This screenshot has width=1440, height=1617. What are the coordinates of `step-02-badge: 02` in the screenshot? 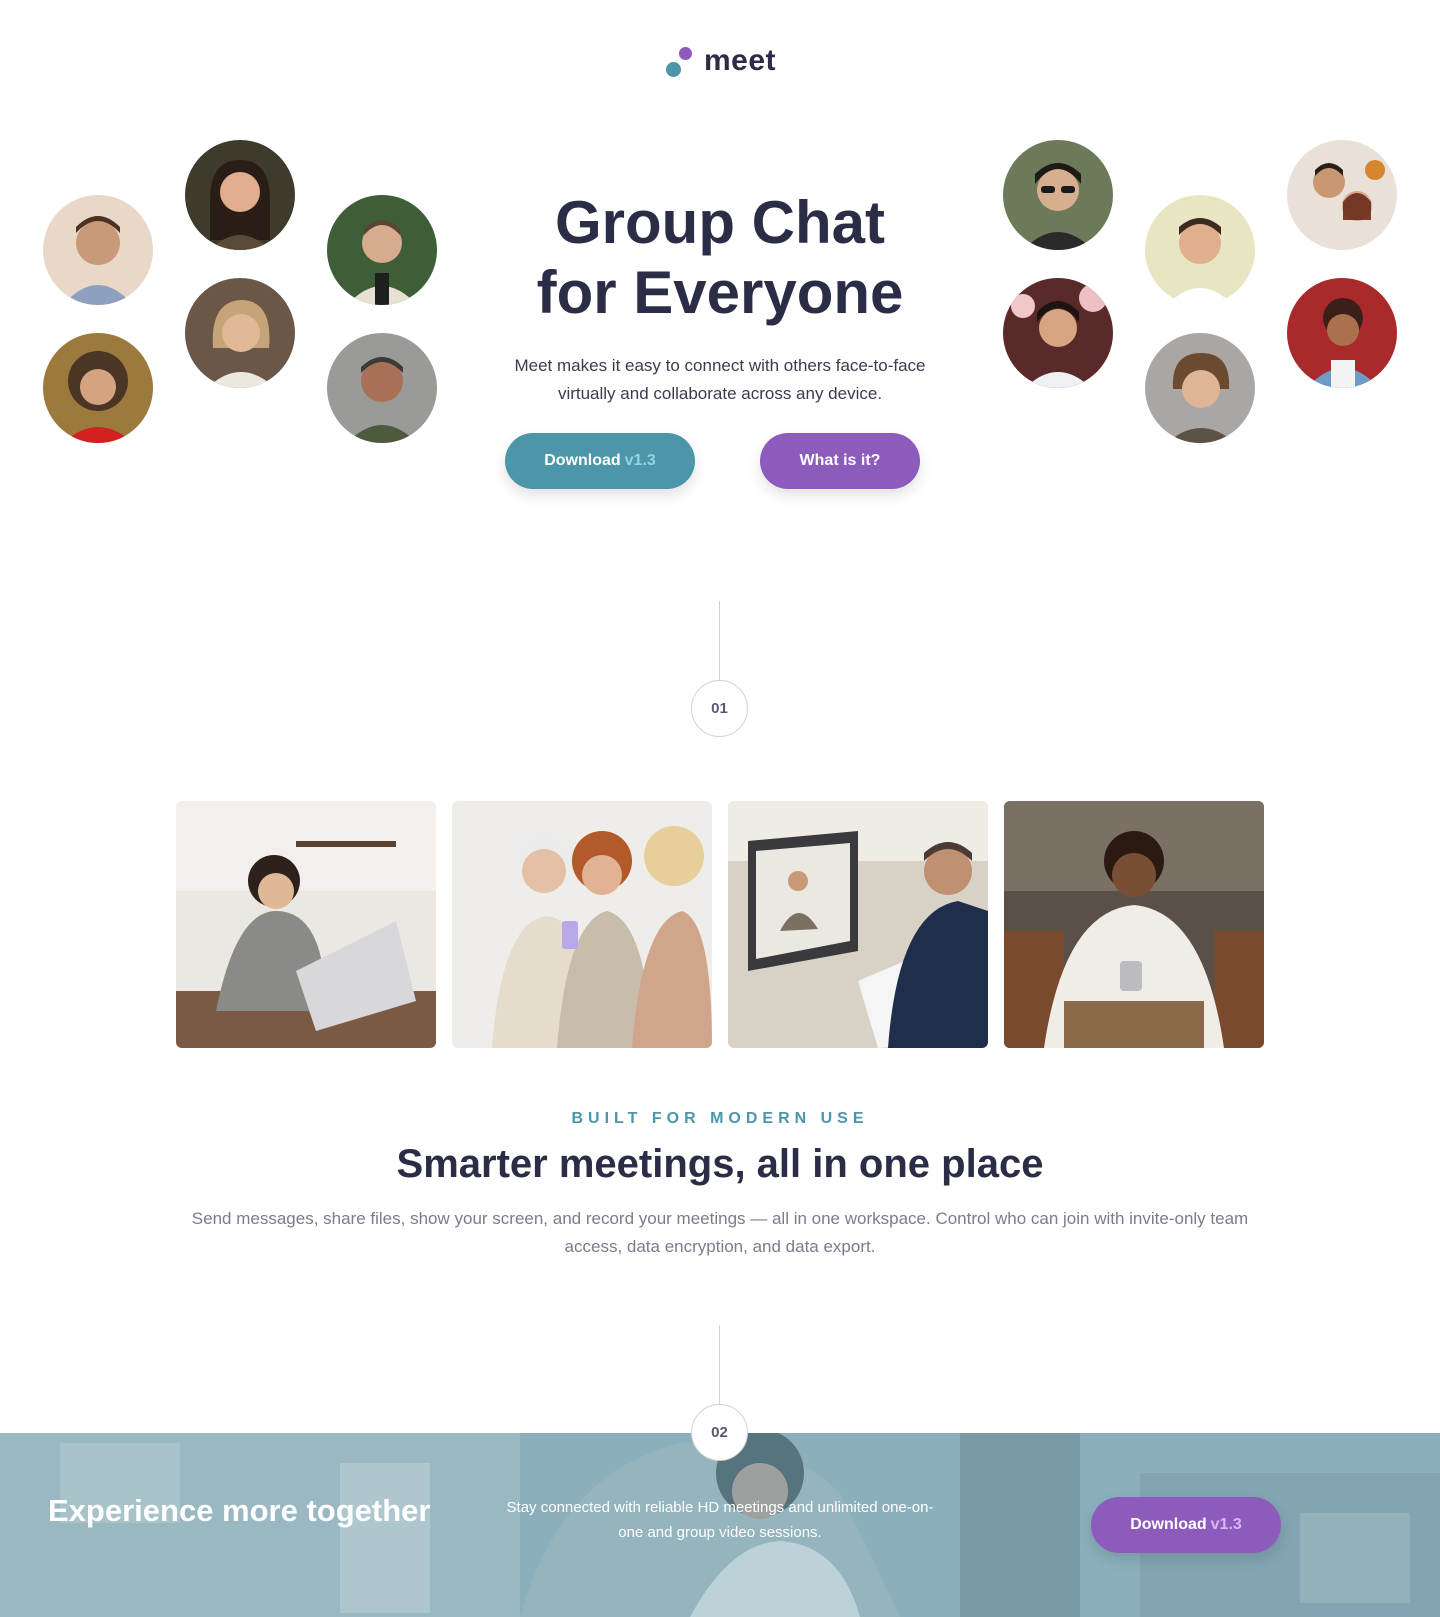 It's located at (719, 1432).